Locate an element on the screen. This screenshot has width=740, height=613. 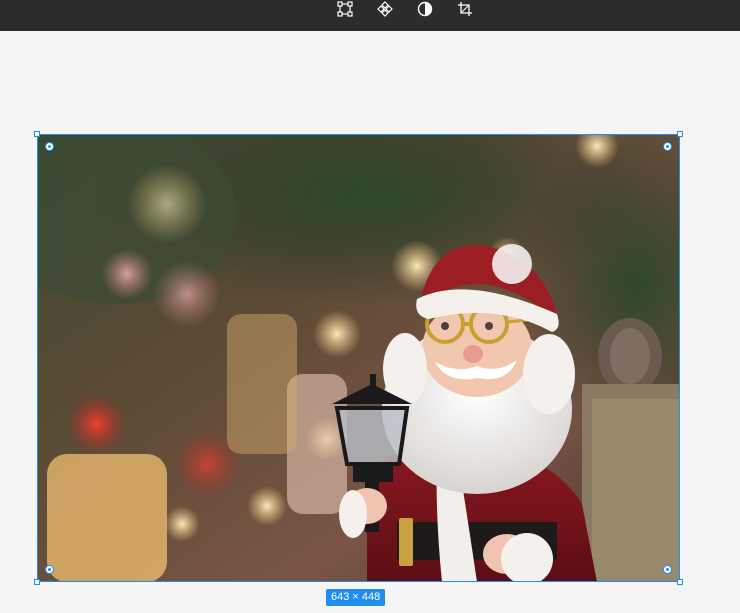
resize-handle-top-right is located at coordinates (680, 134).